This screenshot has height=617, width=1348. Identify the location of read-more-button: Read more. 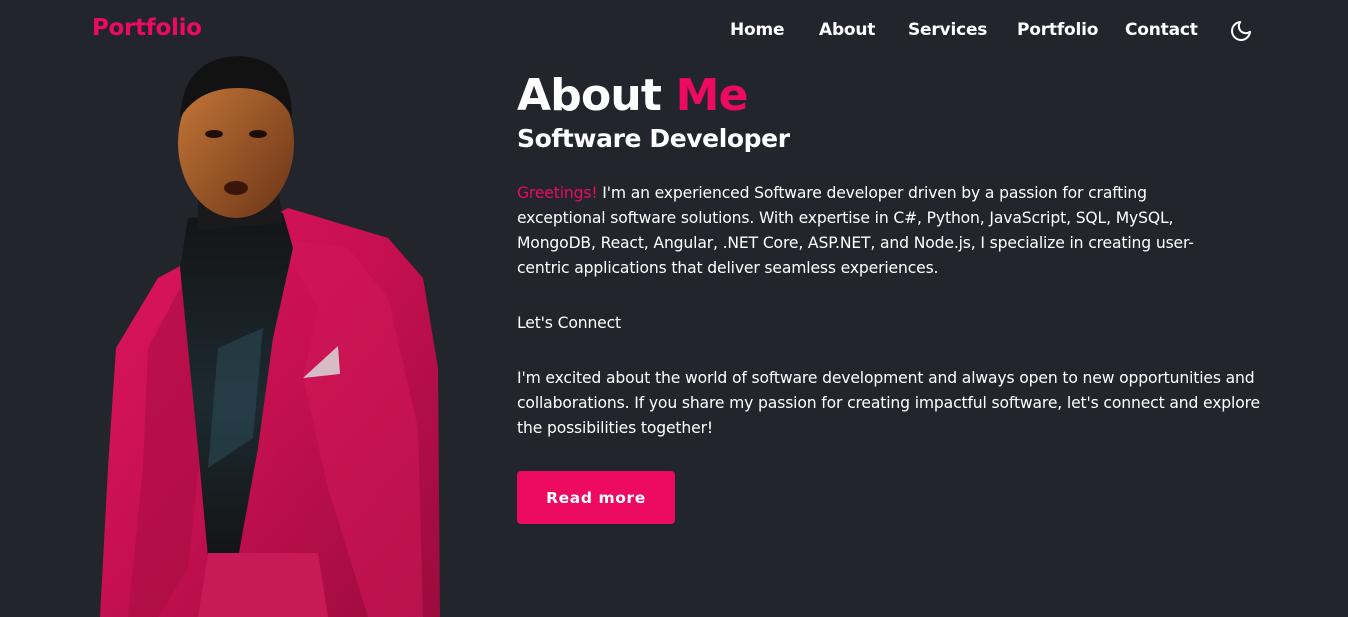
(596, 497).